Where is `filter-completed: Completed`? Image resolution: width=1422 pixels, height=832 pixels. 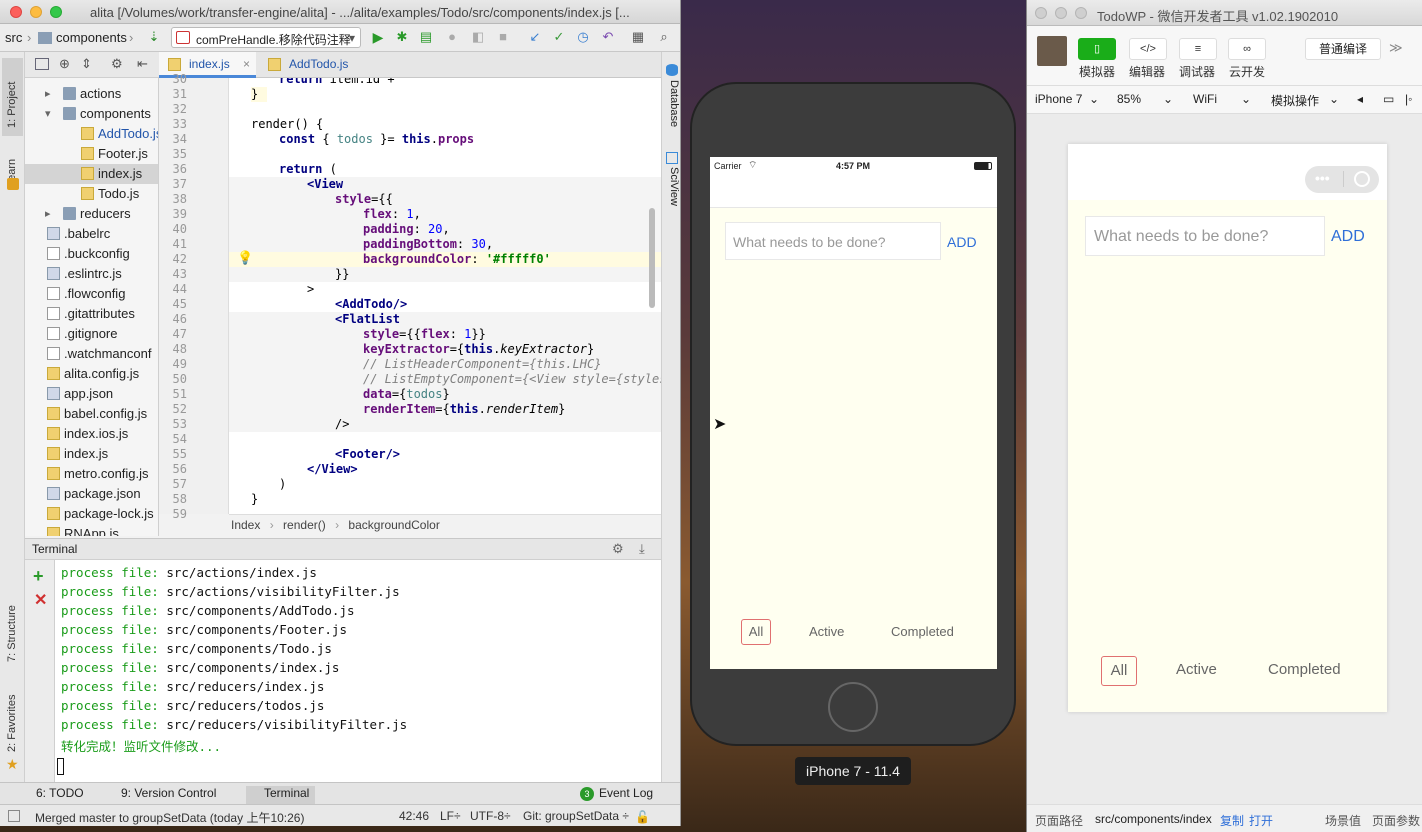
filter-completed: Completed is located at coordinates (1304, 669).